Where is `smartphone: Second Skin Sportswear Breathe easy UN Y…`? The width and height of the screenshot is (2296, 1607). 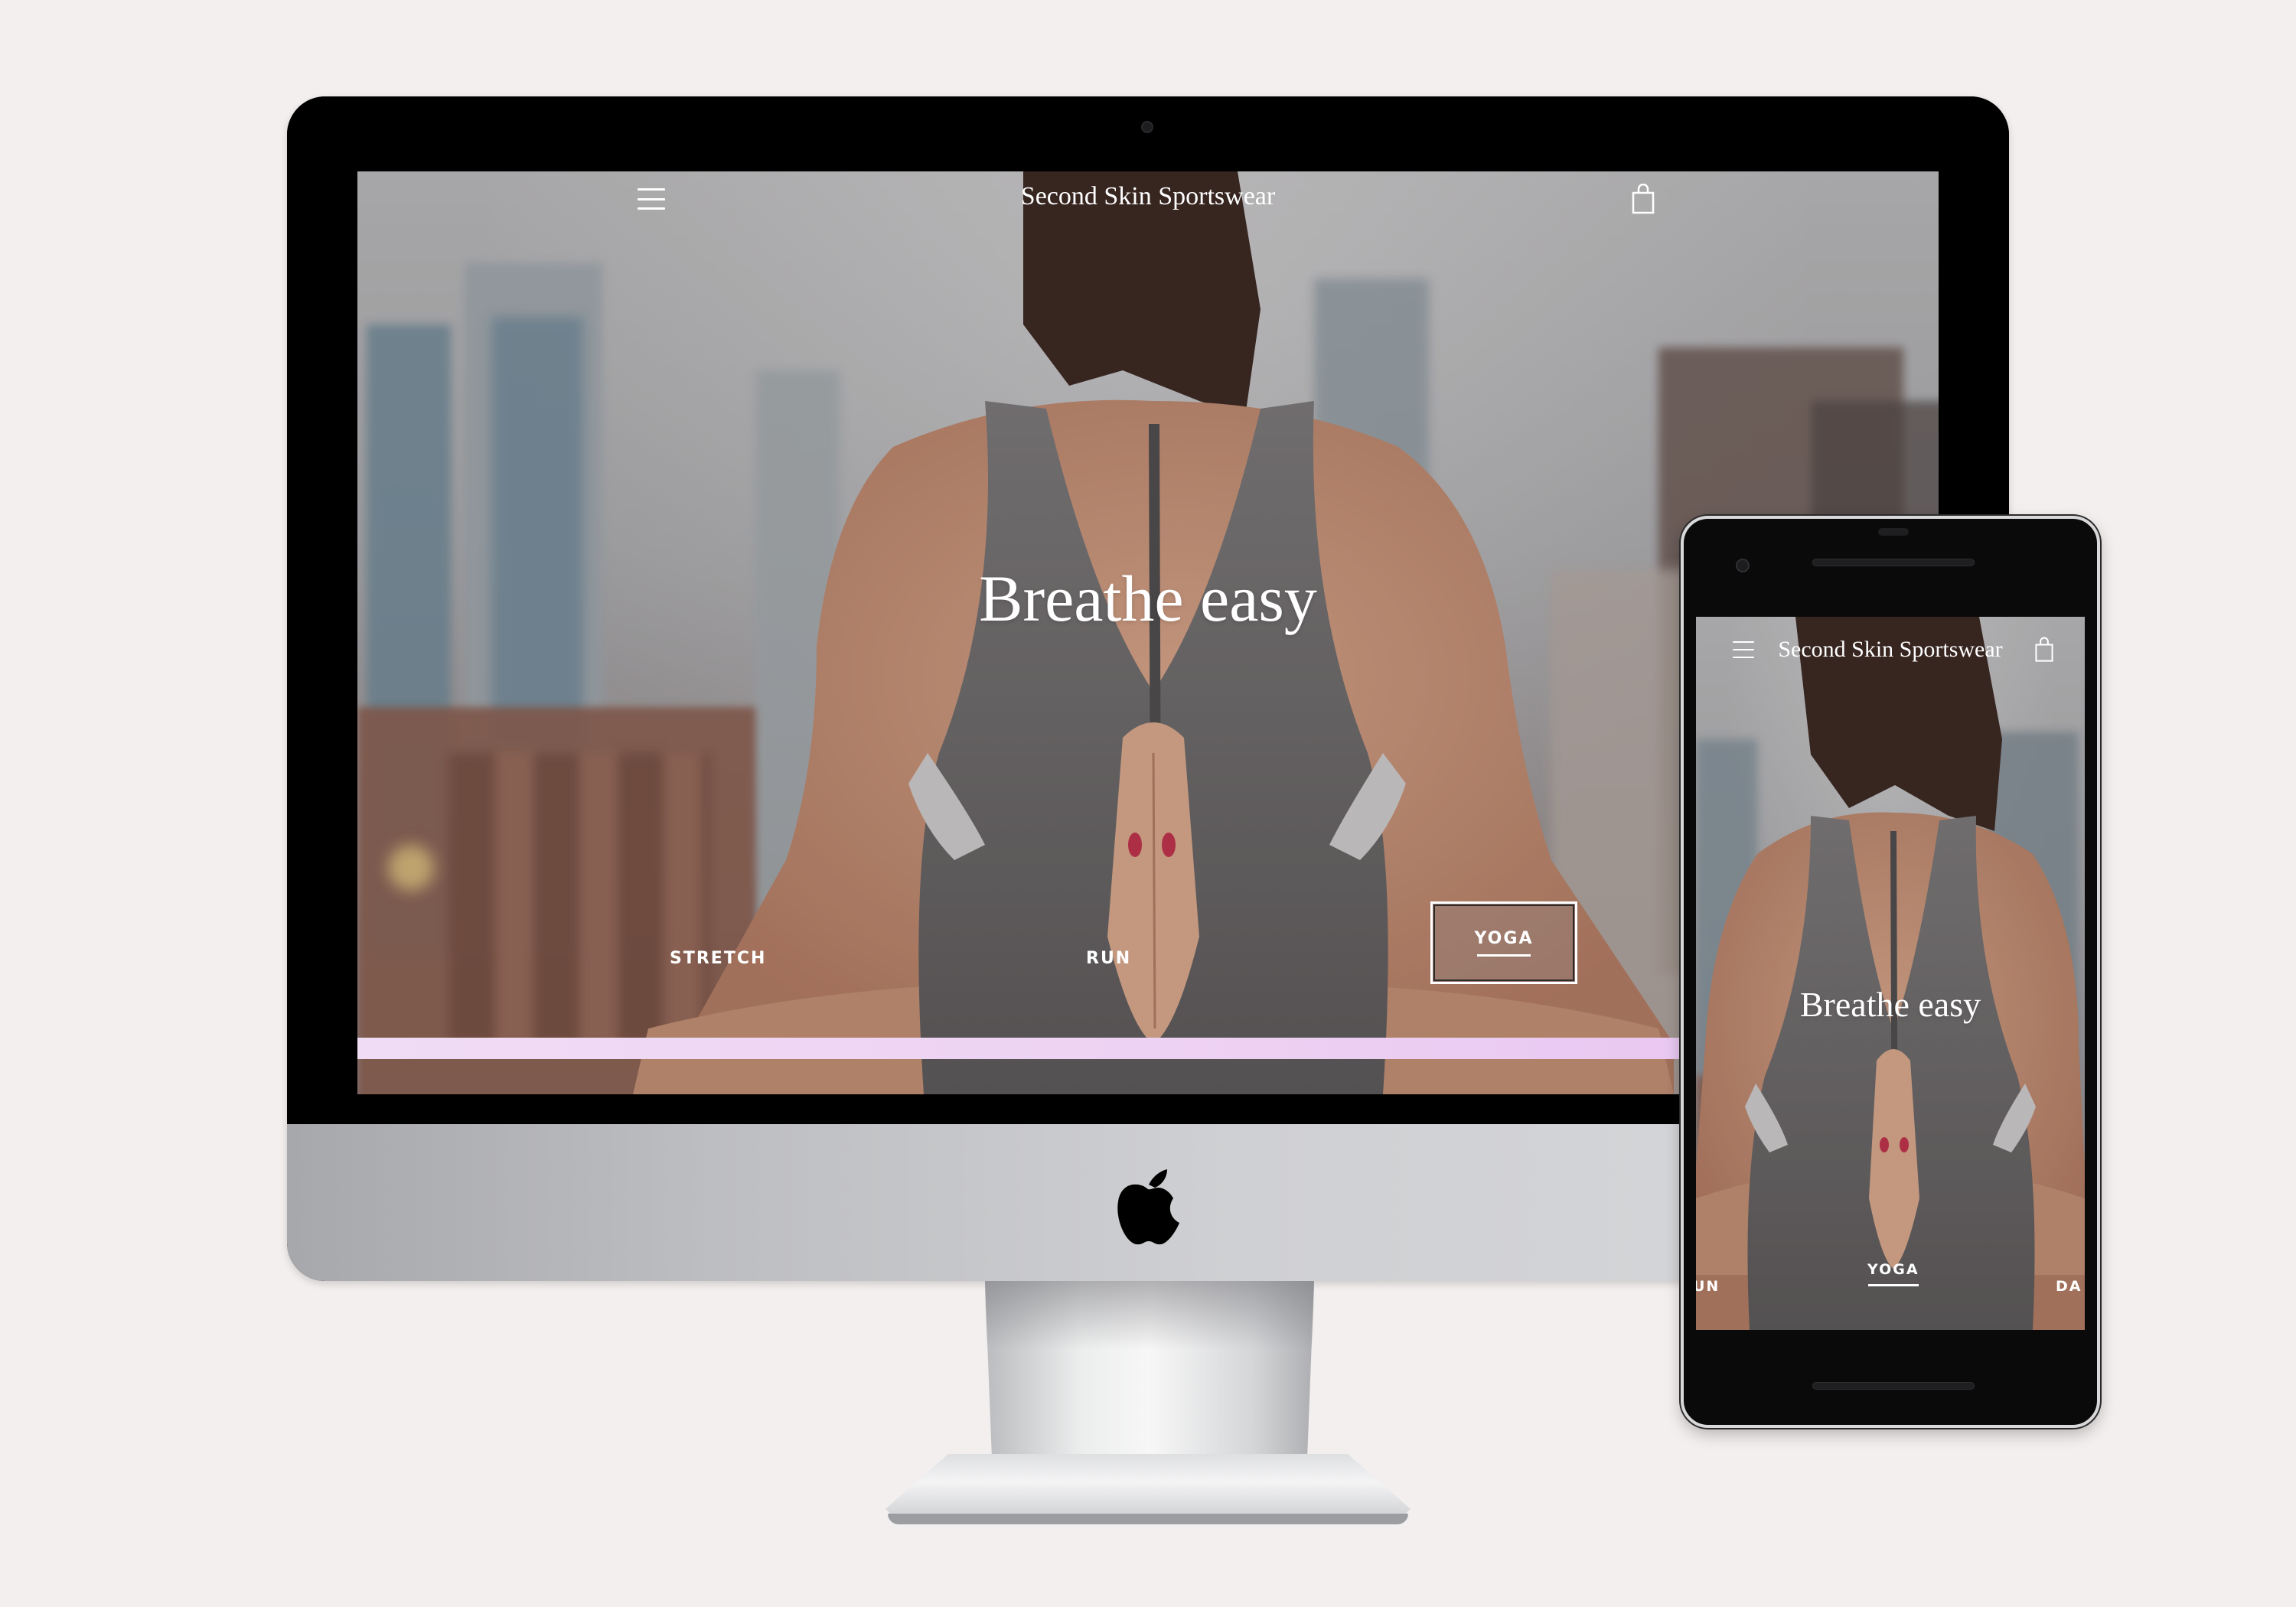 smartphone: Second Skin Sportswear Breathe easy UN Y… is located at coordinates (1890, 972).